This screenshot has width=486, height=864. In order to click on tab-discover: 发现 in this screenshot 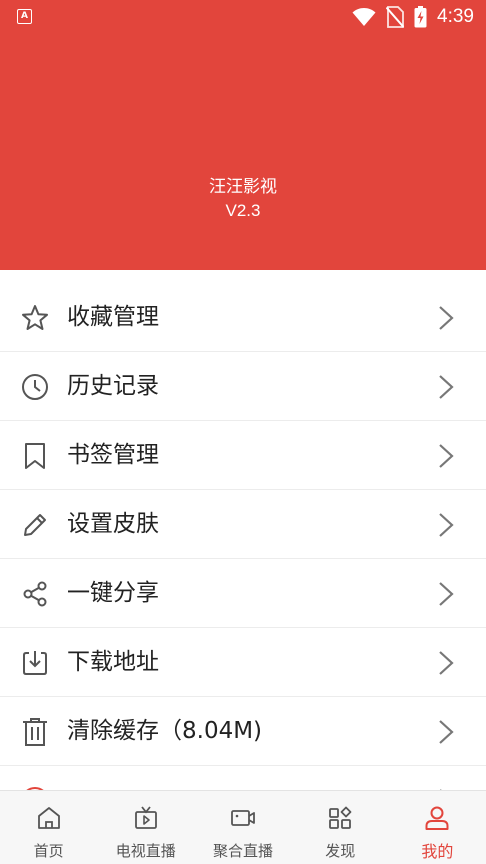, I will do `click(340, 827)`.